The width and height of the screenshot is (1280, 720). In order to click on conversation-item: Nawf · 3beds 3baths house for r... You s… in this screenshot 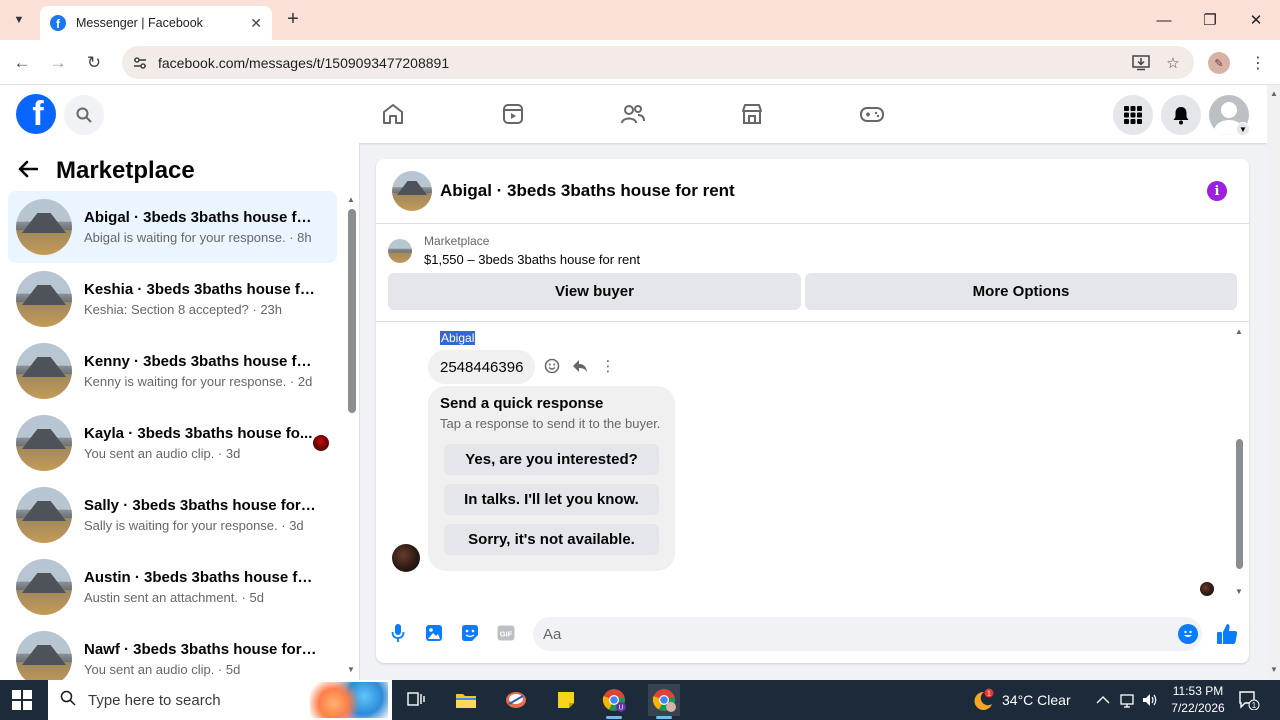, I will do `click(172, 651)`.